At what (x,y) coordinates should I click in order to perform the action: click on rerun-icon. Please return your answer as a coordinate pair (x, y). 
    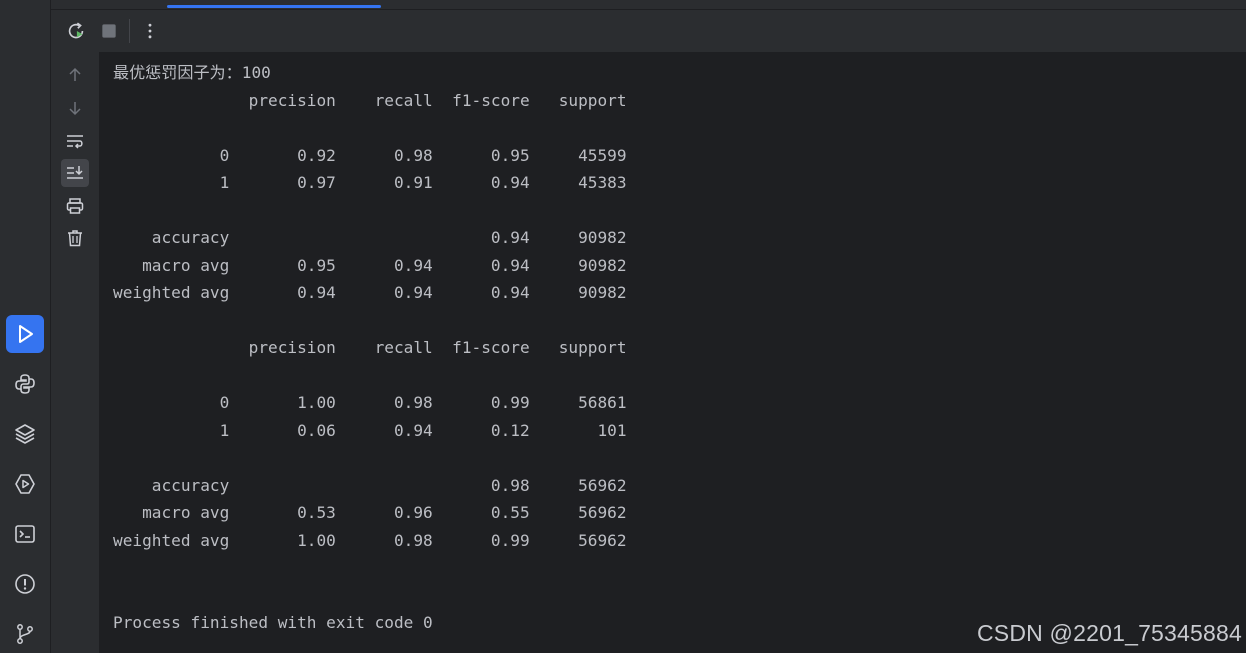
    Looking at the image, I should click on (76, 30).